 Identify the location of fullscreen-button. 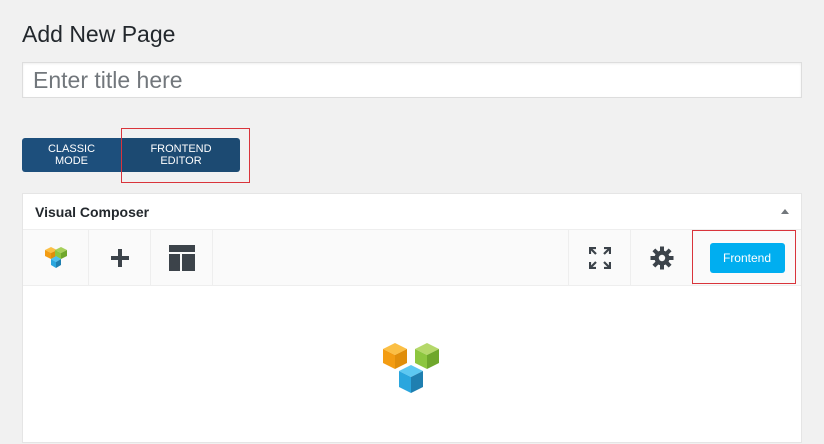
(599, 257).